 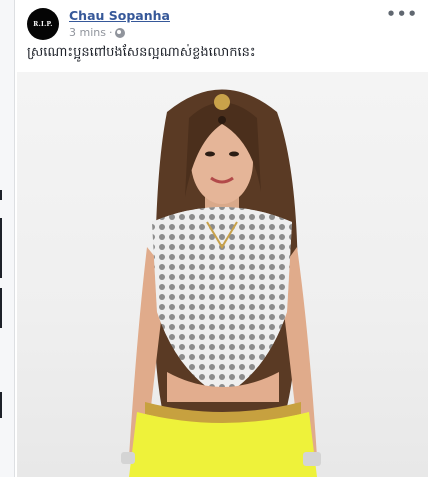 I want to click on post-meta: 3 mins ·, so click(x=97, y=32).